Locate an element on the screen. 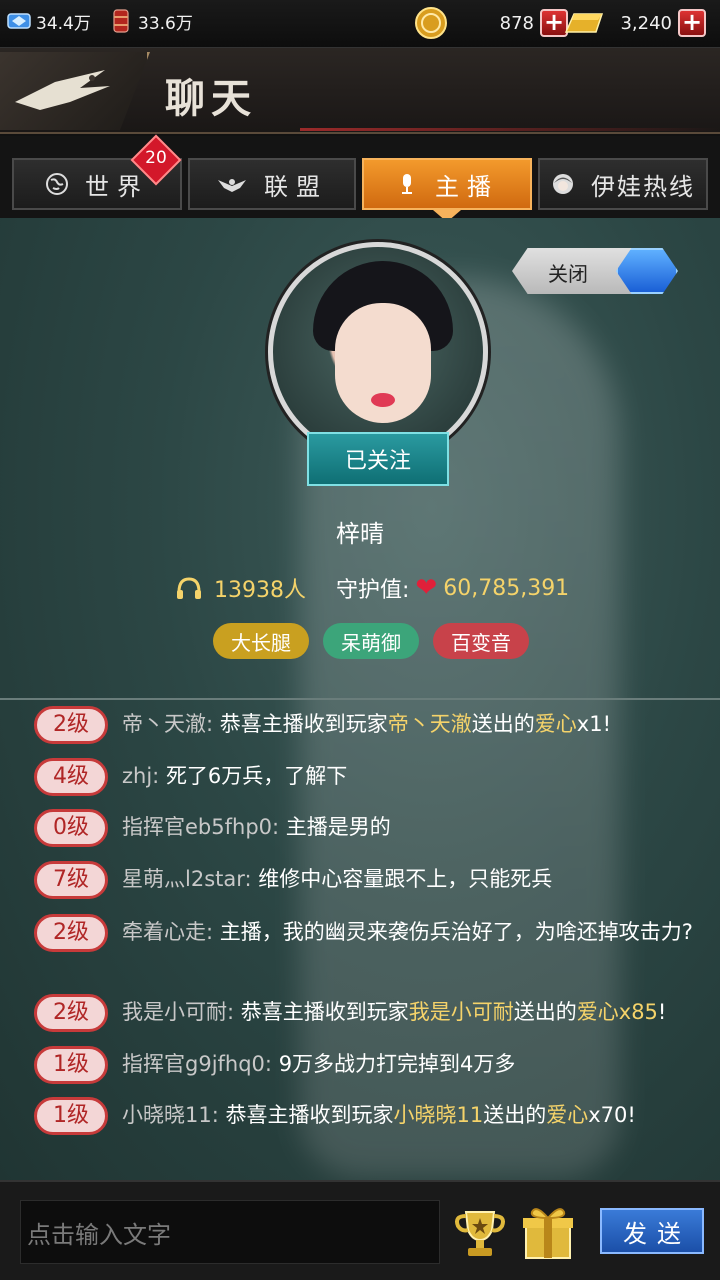 The height and width of the screenshot is (1280, 720). send-button: 发送 is located at coordinates (652, 1231).